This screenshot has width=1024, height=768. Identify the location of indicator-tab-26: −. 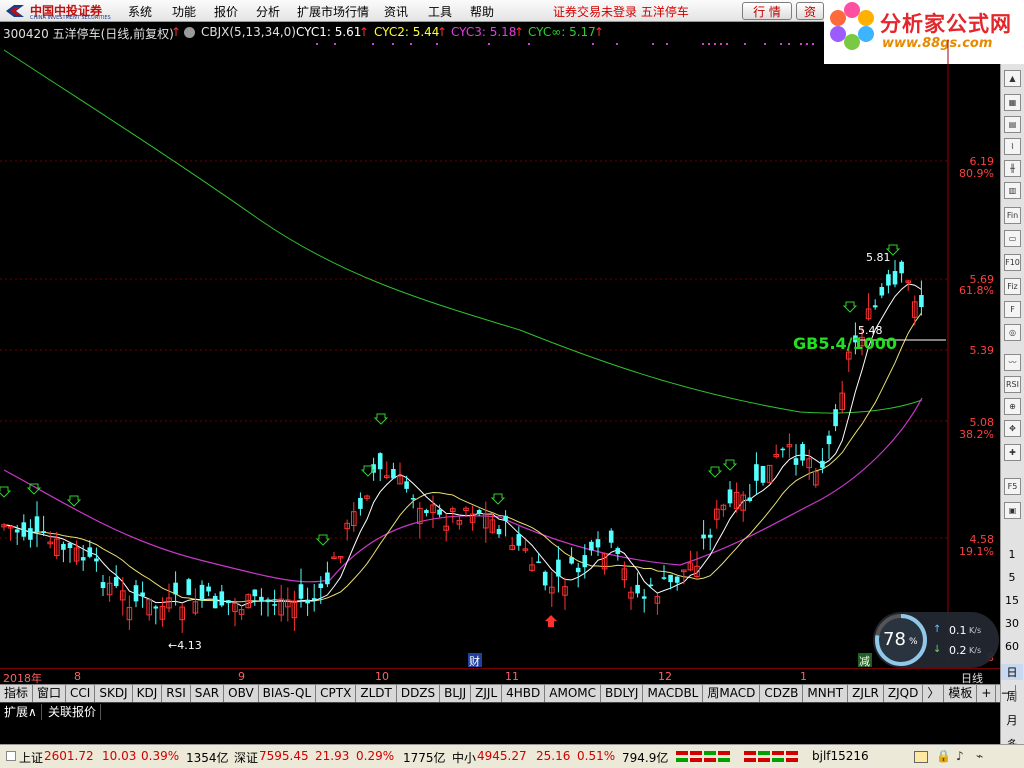
(1006, 693).